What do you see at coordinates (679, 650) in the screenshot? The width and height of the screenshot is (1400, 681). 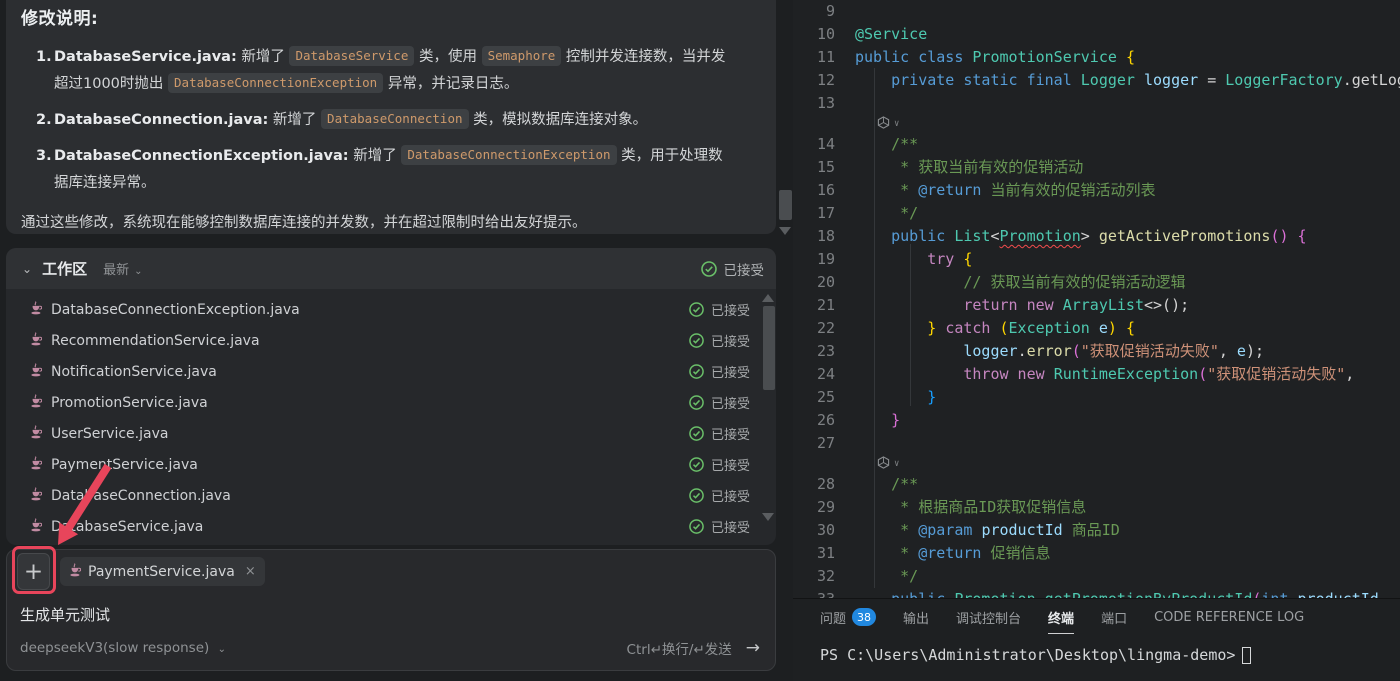 I see `send-shortcut-hint: Ctrl↵换行/↵发送` at bounding box center [679, 650].